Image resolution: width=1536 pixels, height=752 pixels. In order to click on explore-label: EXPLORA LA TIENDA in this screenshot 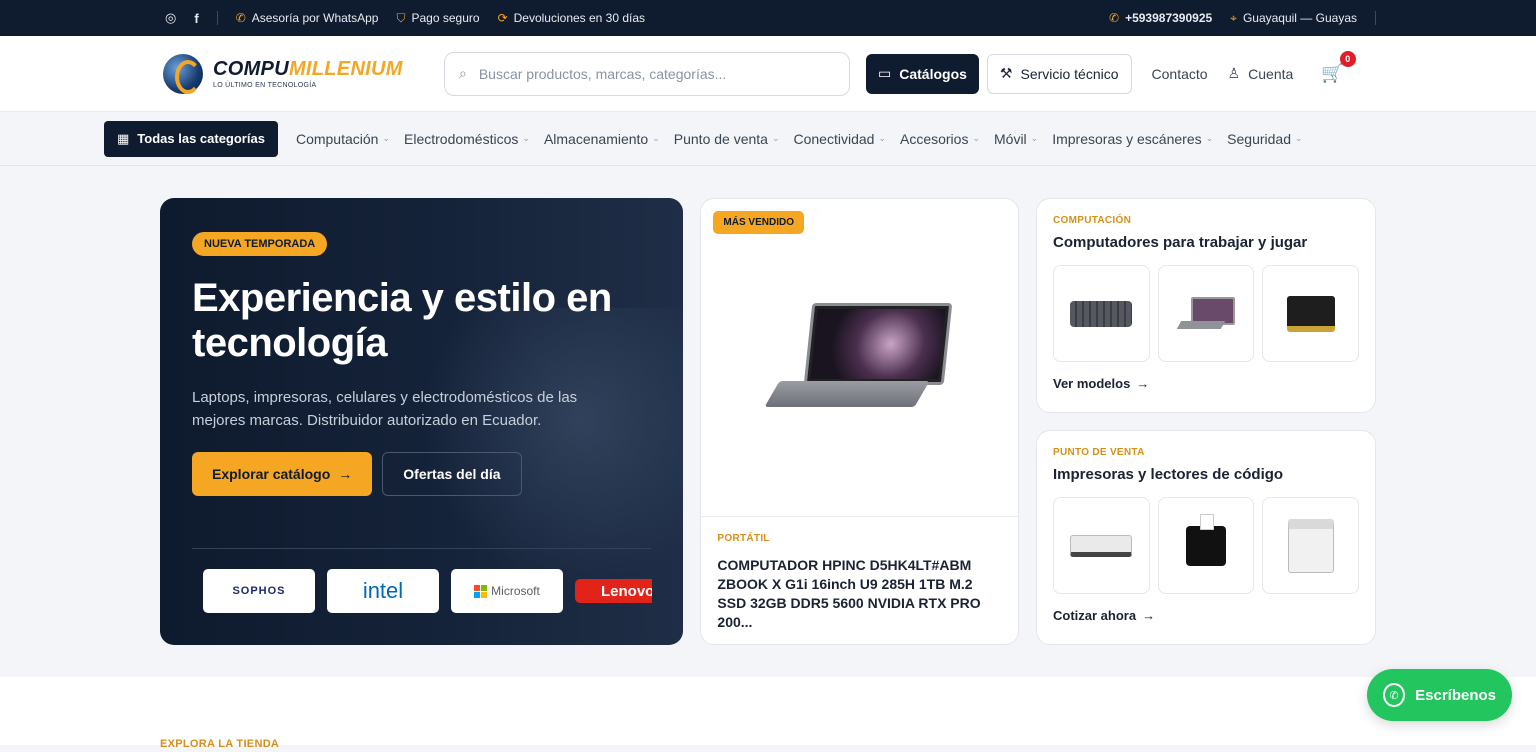, I will do `click(220, 744)`.